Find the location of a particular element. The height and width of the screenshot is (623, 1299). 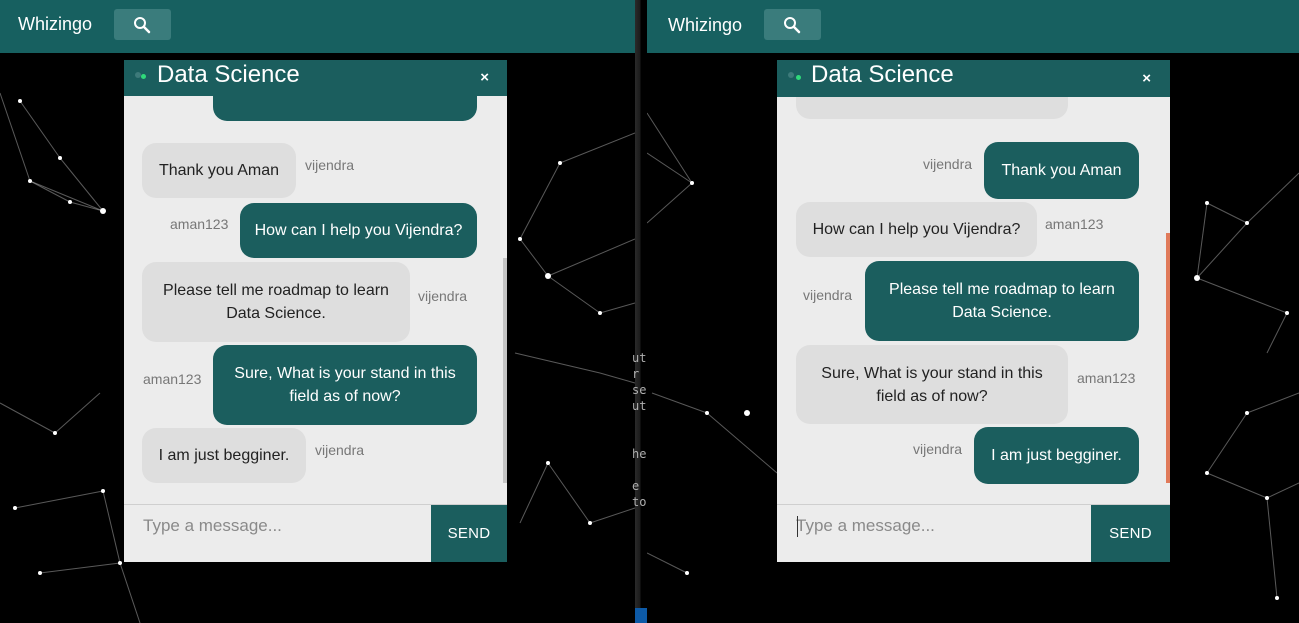

status-strip is located at coordinates (641, 615).